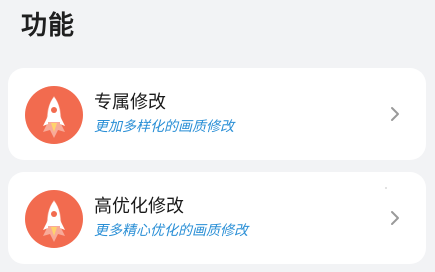 Image resolution: width=435 pixels, height=272 pixels. I want to click on feature-item-title: 专属修改, so click(130, 102).